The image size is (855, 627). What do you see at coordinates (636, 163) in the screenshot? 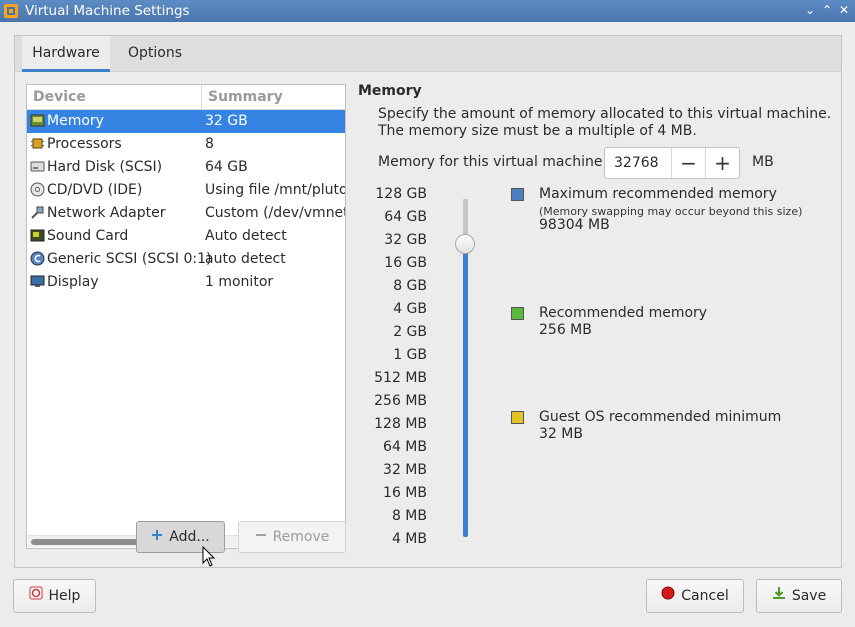
I see `memory-input: 32768` at bounding box center [636, 163].